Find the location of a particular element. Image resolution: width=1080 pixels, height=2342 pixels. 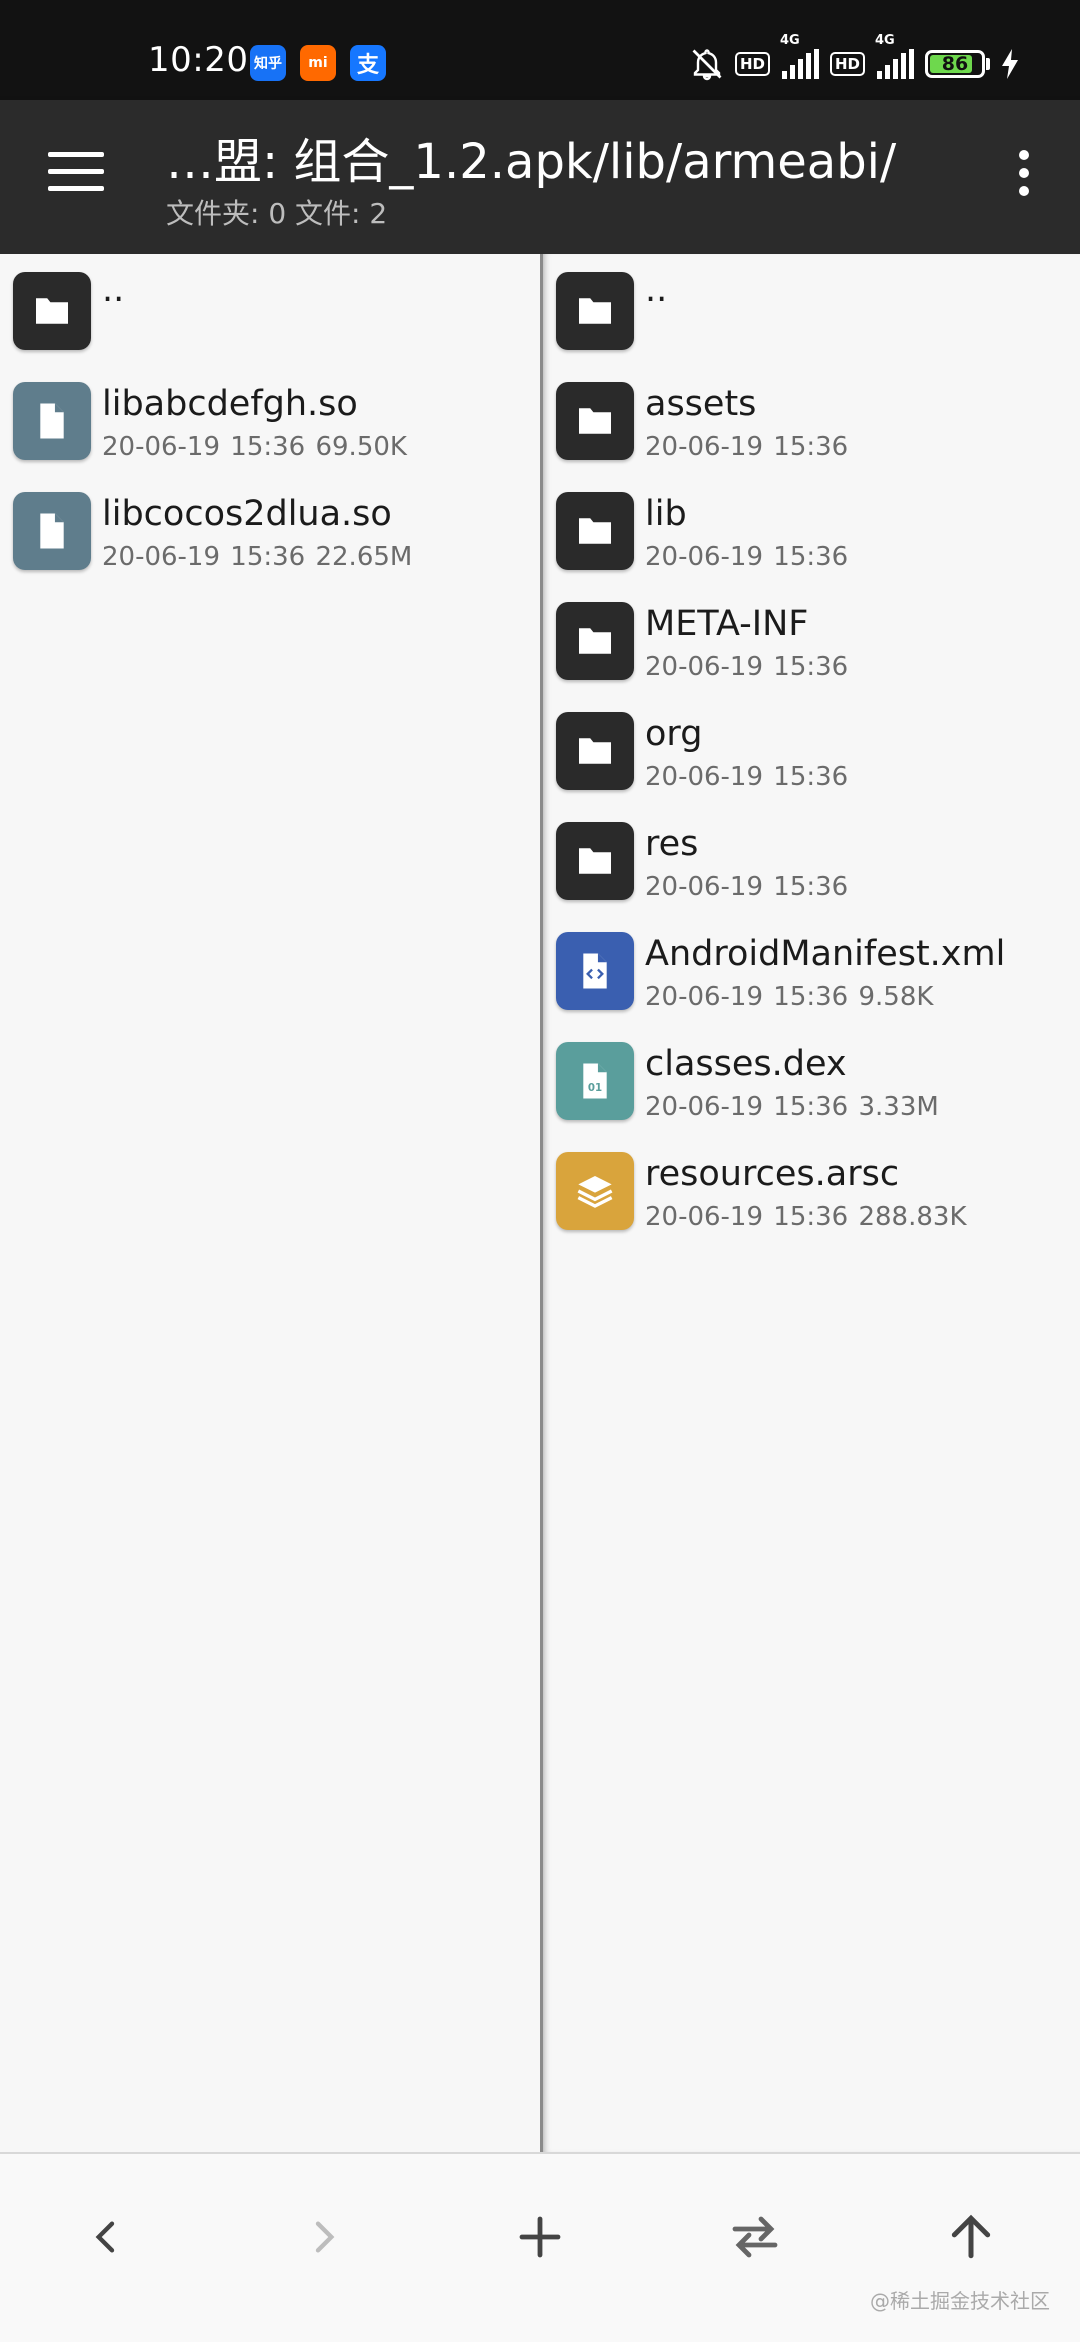

list-item: res 20-06-19 15:36 is located at coordinates (811, 865).